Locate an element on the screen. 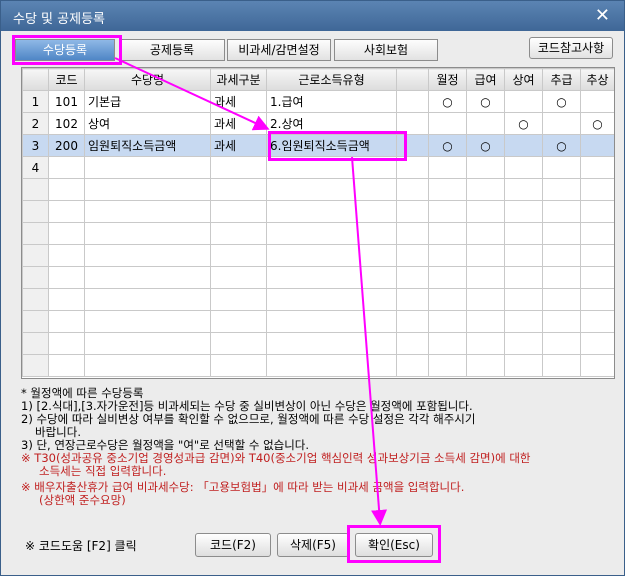 This screenshot has width=625, height=576. close-icon: ✕ is located at coordinates (602, 15).